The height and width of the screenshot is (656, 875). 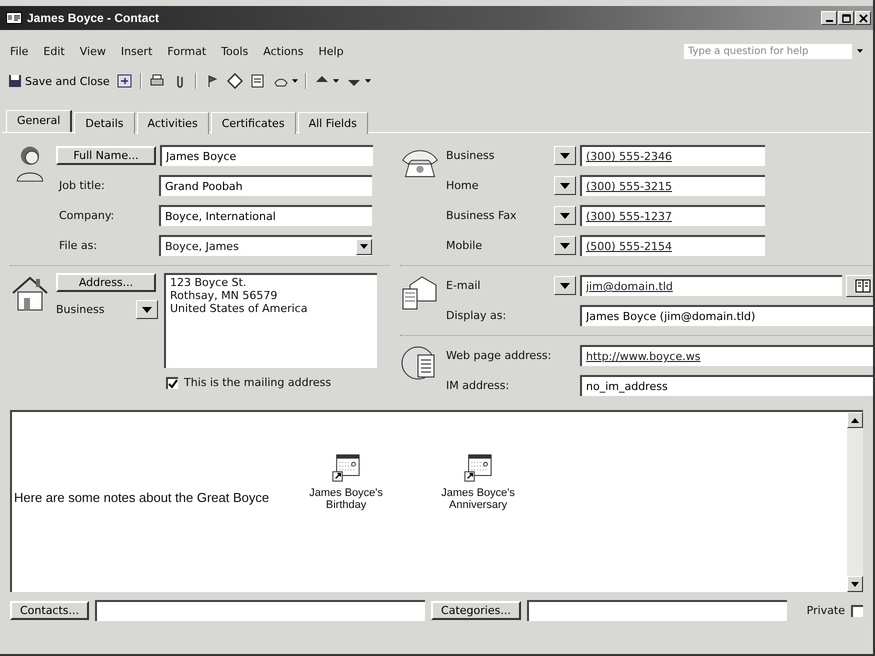 What do you see at coordinates (260, 610) in the screenshot?
I see `contacts-field` at bounding box center [260, 610].